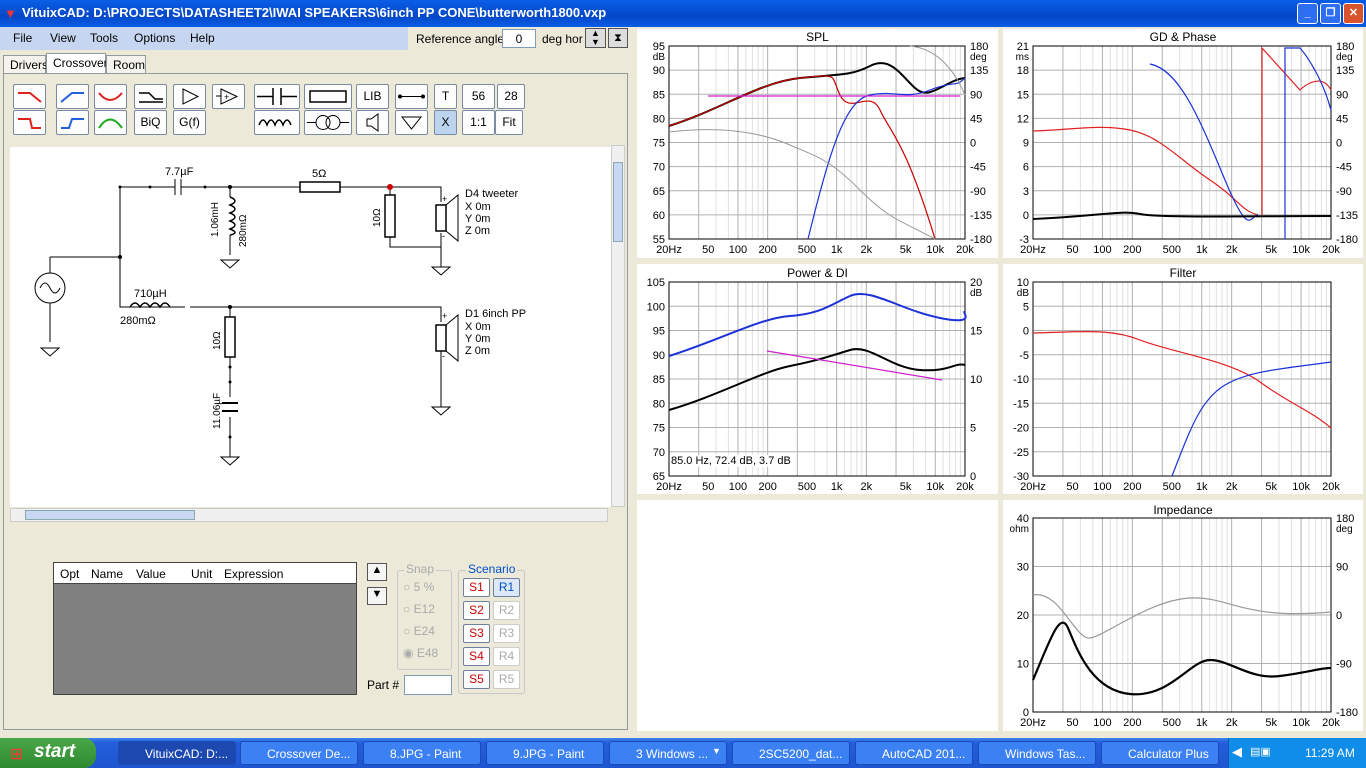  Describe the element at coordinates (1023, 119) in the screenshot. I see `y-tick-label: 12` at that location.